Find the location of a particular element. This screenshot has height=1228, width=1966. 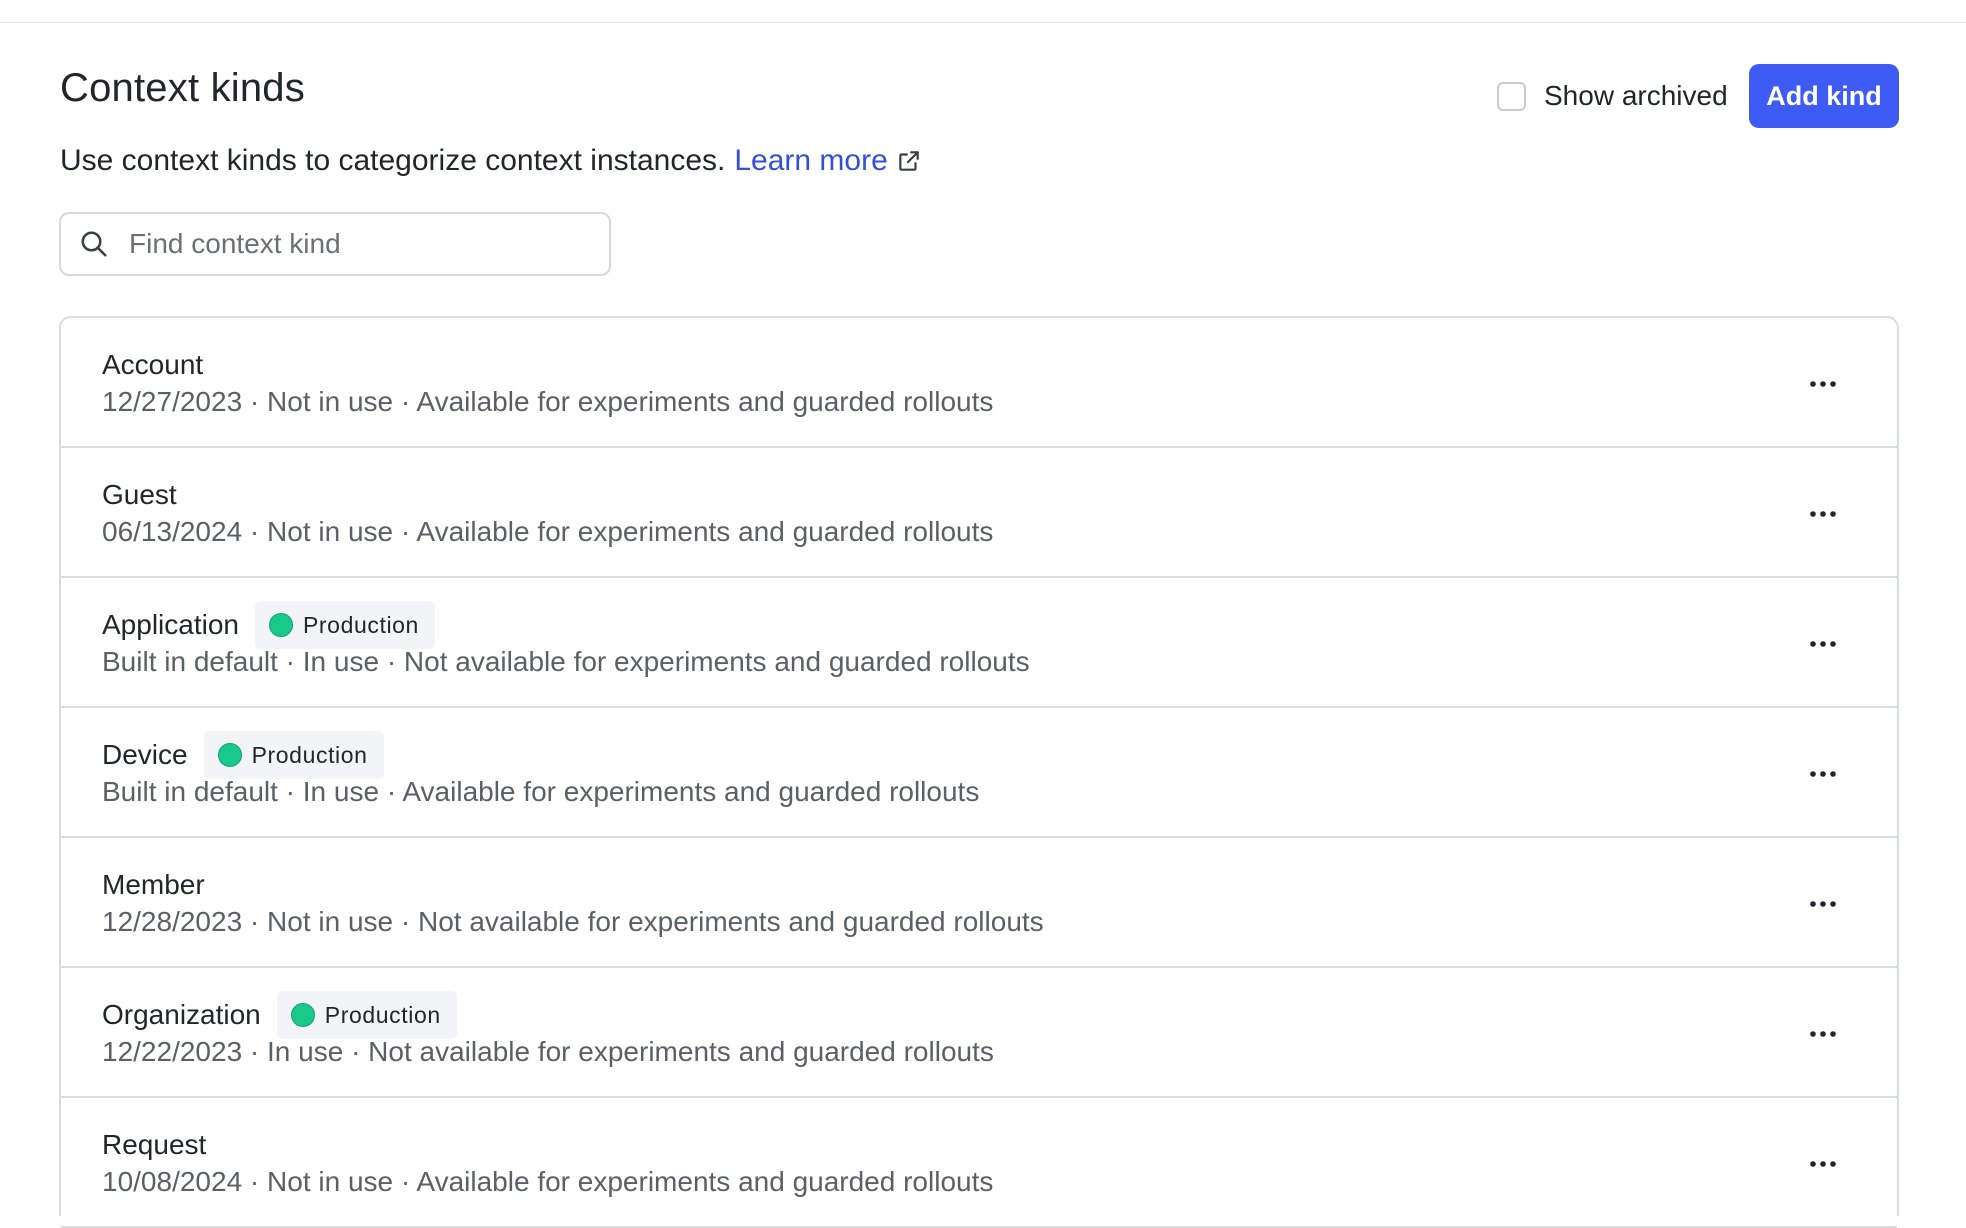

kind-name: Guest is located at coordinates (139, 494).